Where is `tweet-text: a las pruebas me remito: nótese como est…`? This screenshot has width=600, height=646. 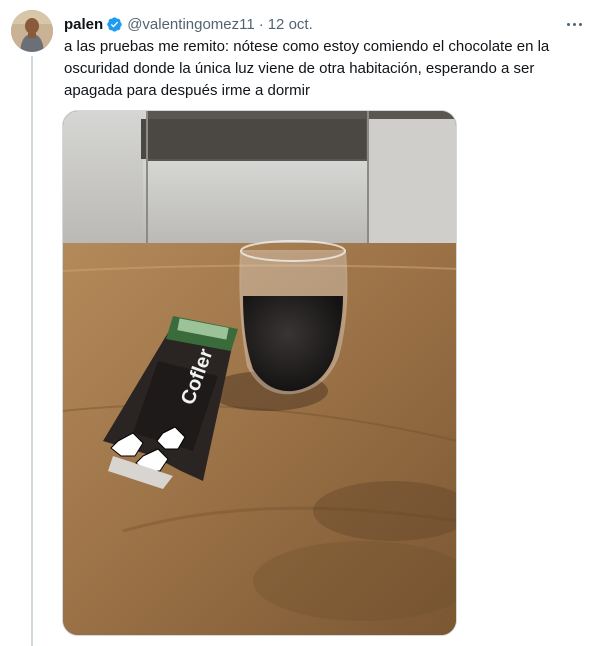 tweet-text: a las pruebas me remito: nótese como est… is located at coordinates (307, 68).